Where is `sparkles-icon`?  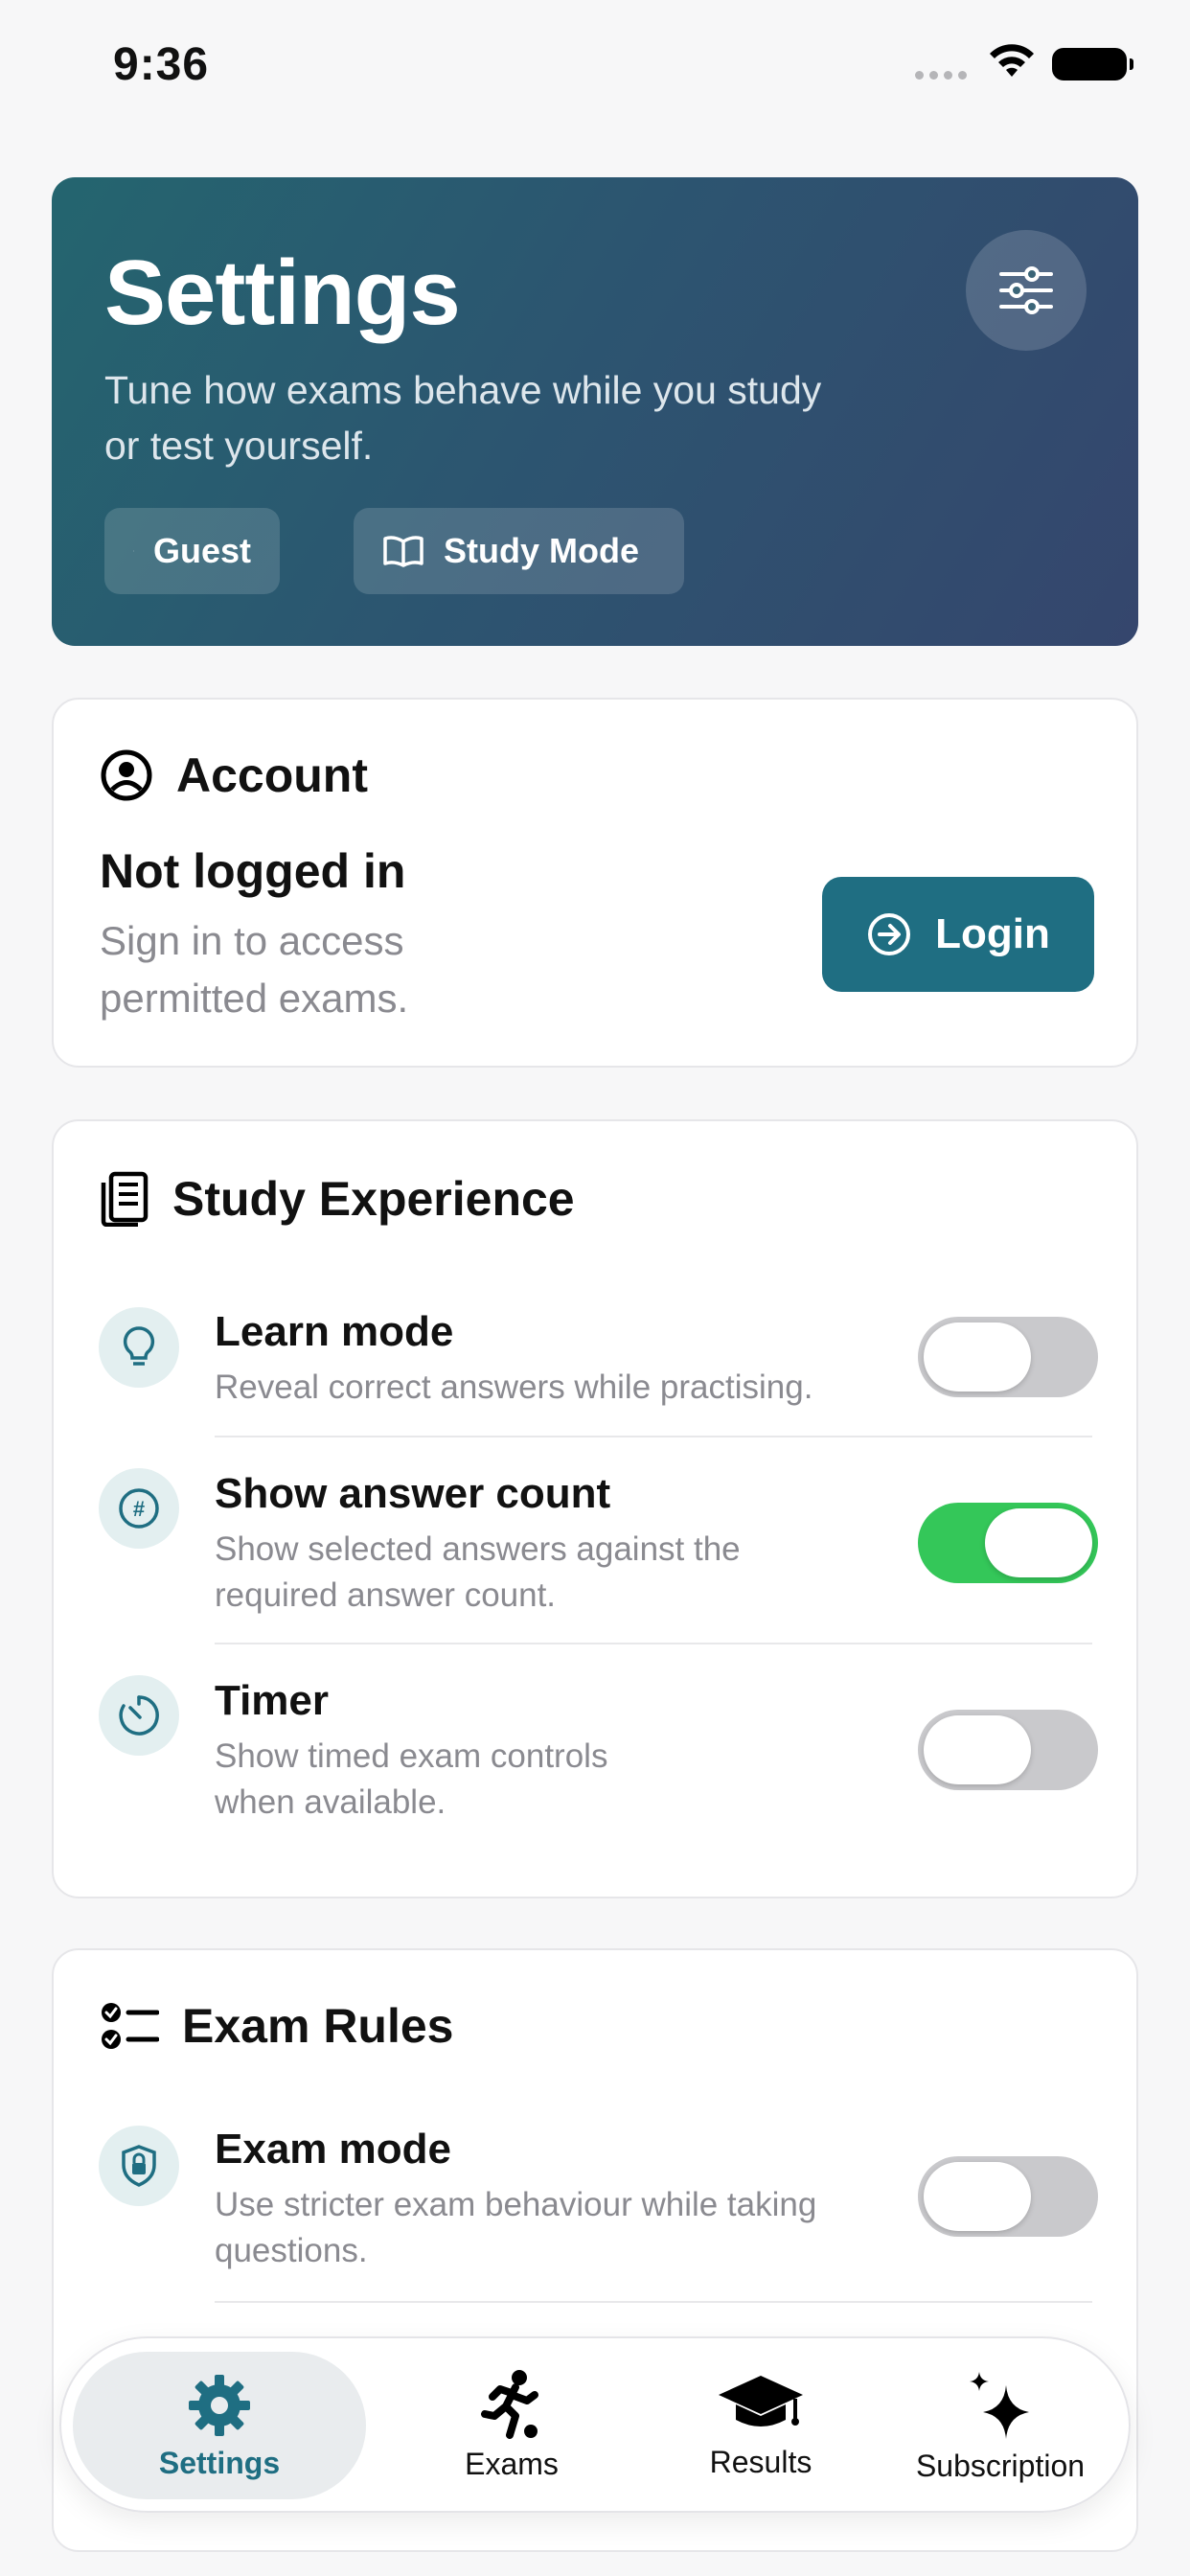 sparkles-icon is located at coordinates (1000, 2405).